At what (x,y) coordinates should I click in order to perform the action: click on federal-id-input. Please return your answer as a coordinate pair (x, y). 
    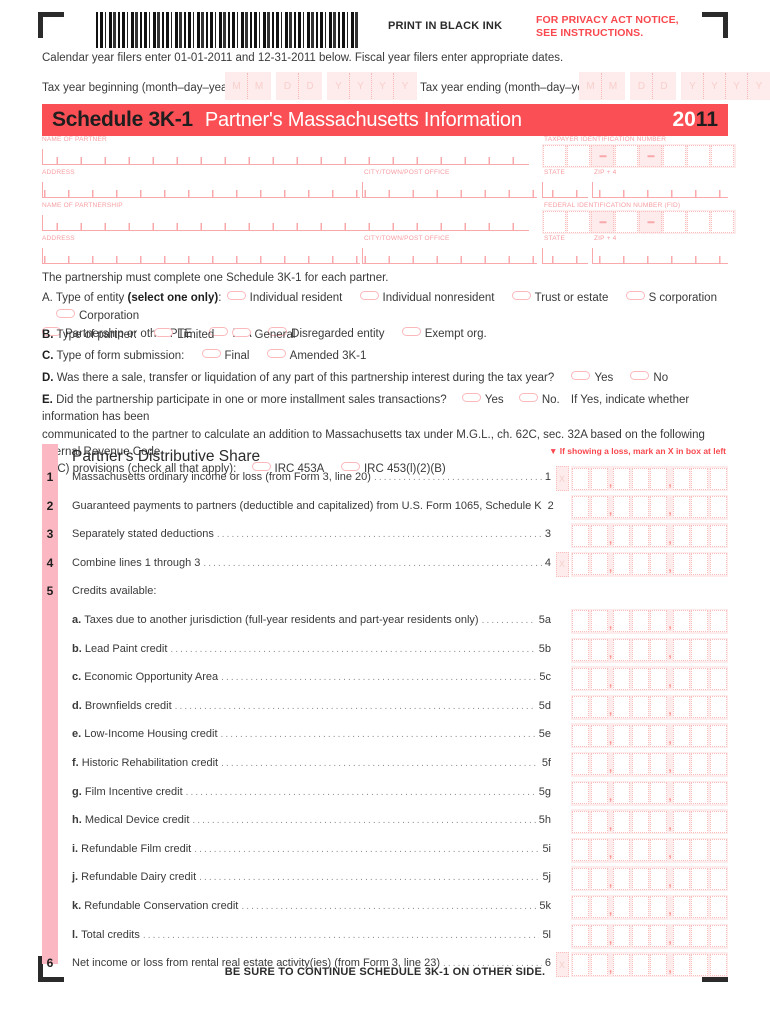
    Looking at the image, I should click on (639, 222).